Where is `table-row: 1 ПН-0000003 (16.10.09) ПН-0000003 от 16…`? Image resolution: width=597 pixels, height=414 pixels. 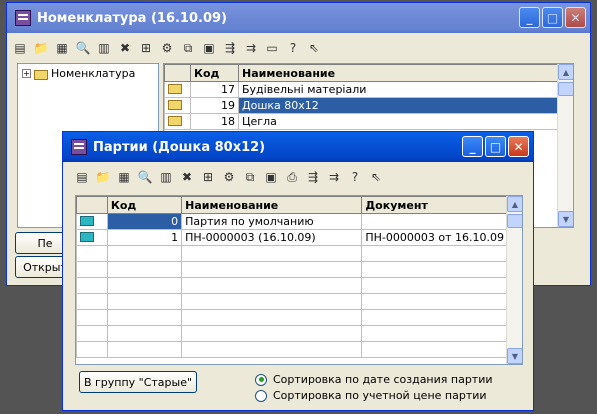 table-row: 1 ПН-0000003 (16.10.09) ПН-0000003 от 16… is located at coordinates (292, 237).